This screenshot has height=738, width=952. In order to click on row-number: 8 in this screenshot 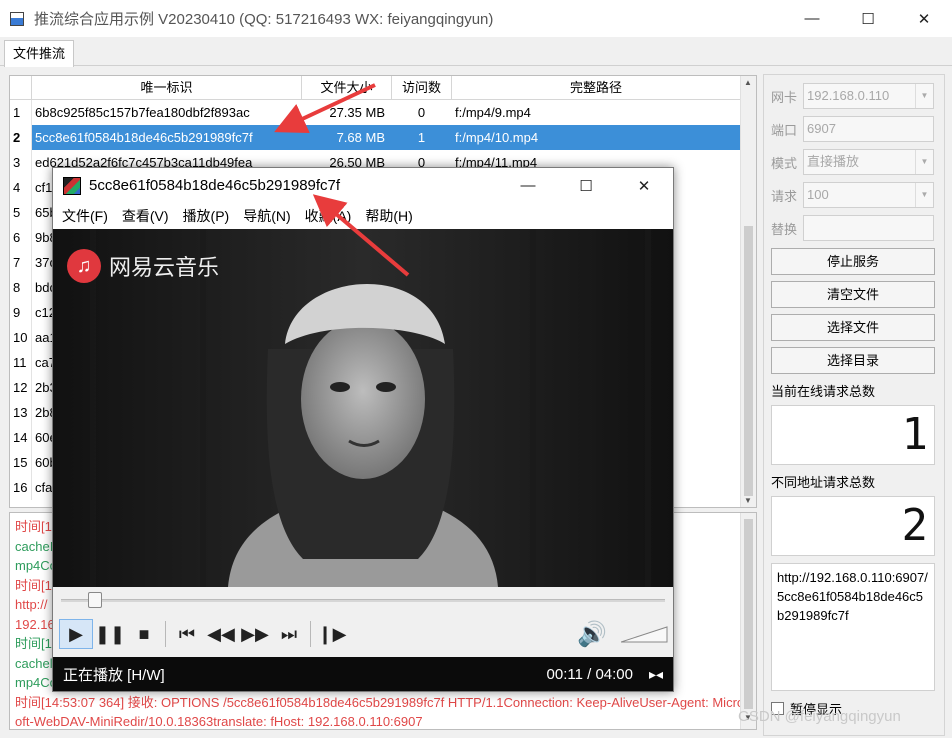, I will do `click(21, 287)`.